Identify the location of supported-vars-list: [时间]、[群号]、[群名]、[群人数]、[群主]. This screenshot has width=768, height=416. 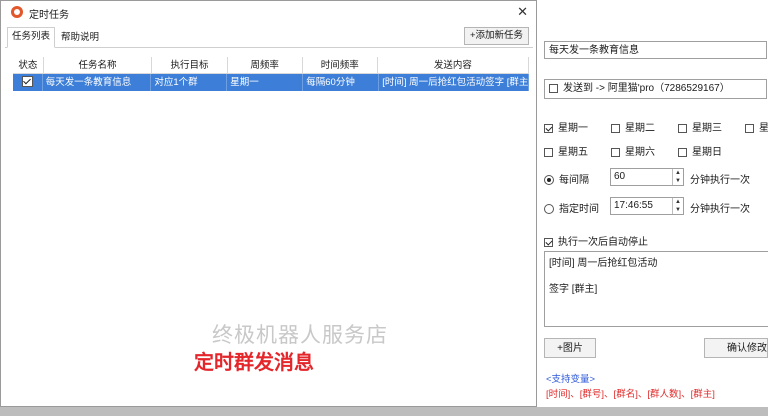
(630, 394).